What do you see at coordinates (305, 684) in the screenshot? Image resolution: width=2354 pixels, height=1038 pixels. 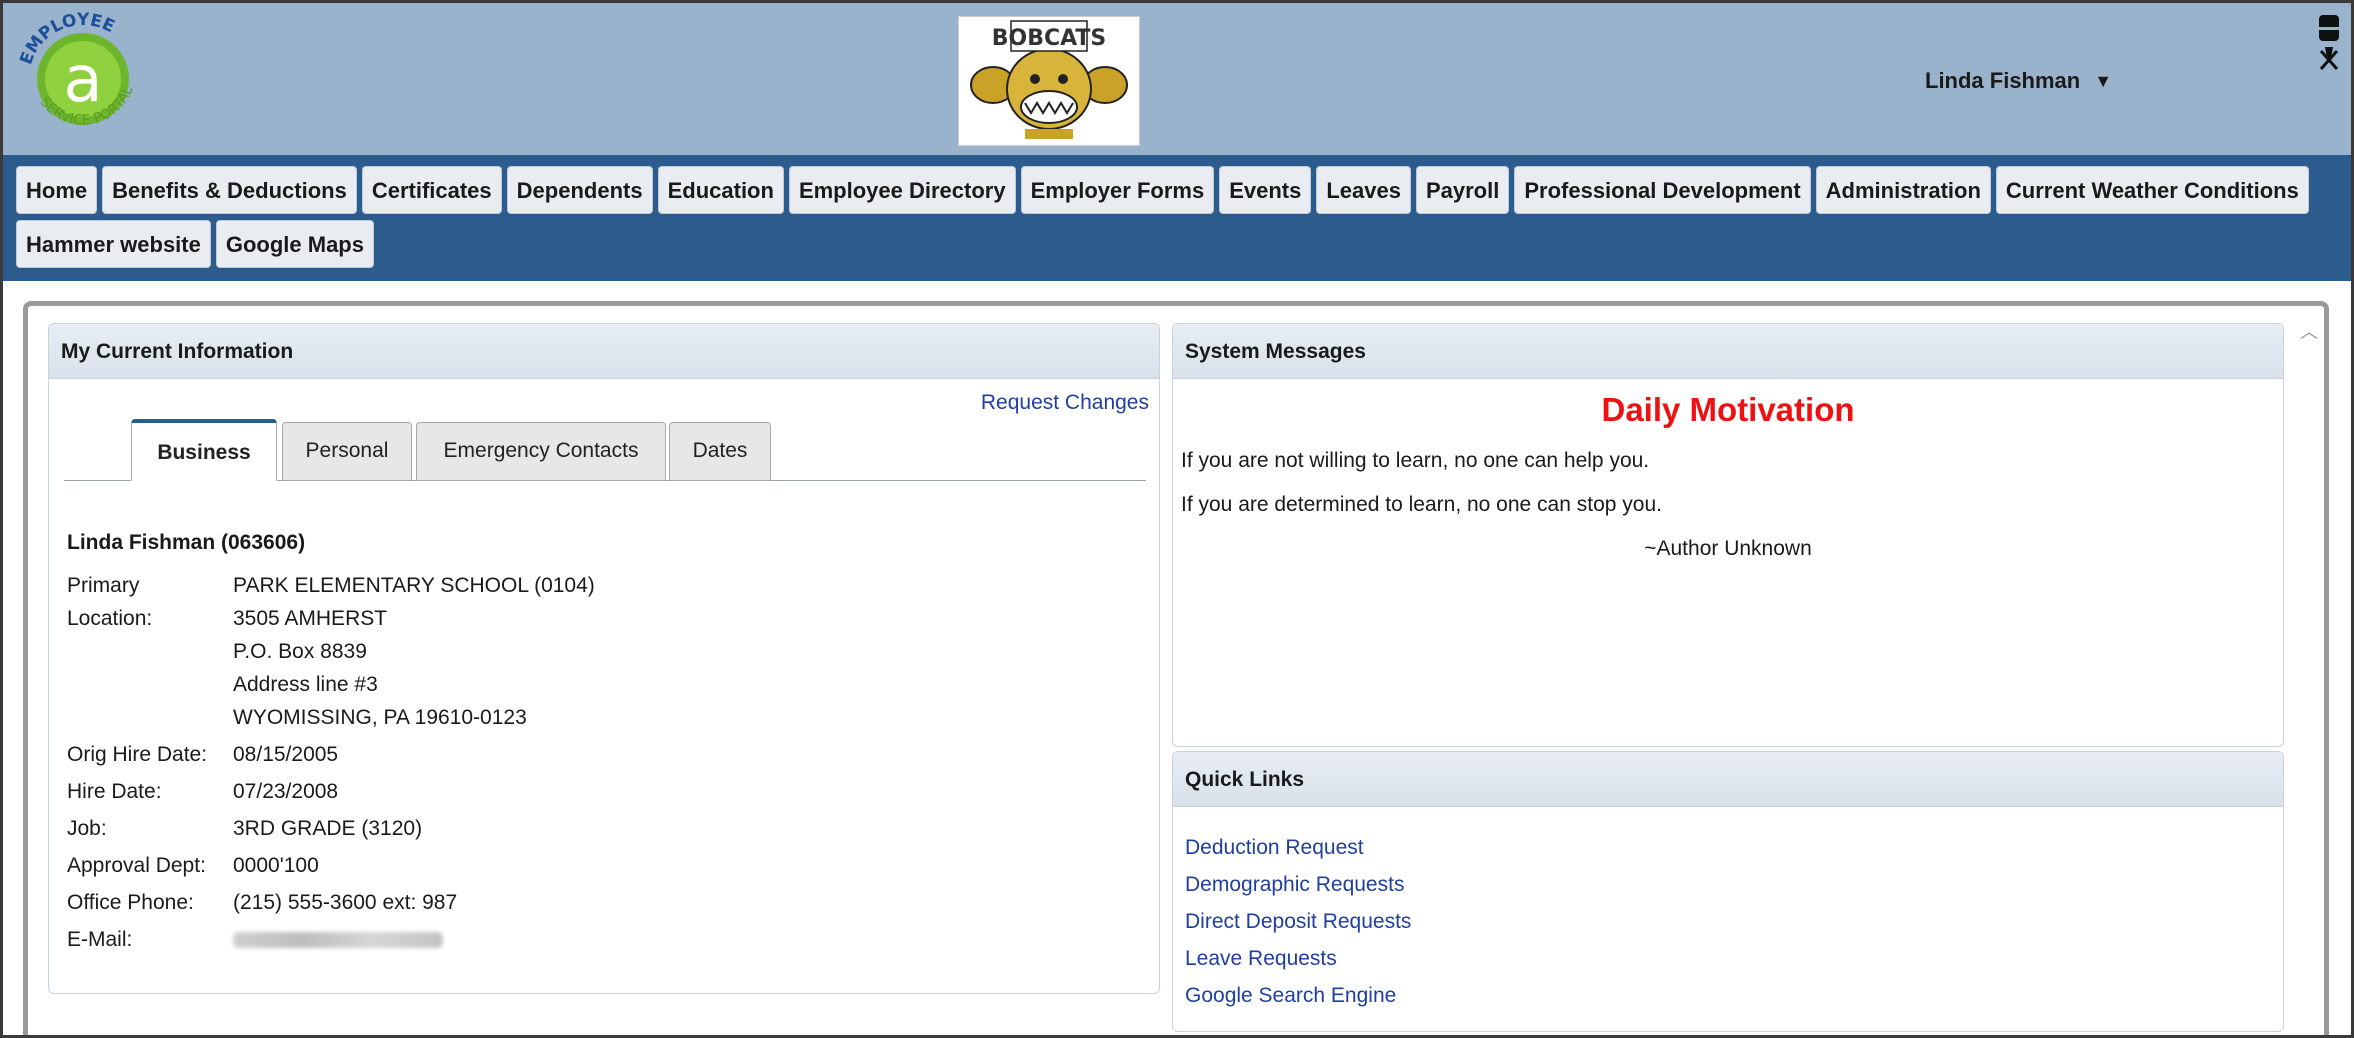 I see `location-line: Address line #3` at bounding box center [305, 684].